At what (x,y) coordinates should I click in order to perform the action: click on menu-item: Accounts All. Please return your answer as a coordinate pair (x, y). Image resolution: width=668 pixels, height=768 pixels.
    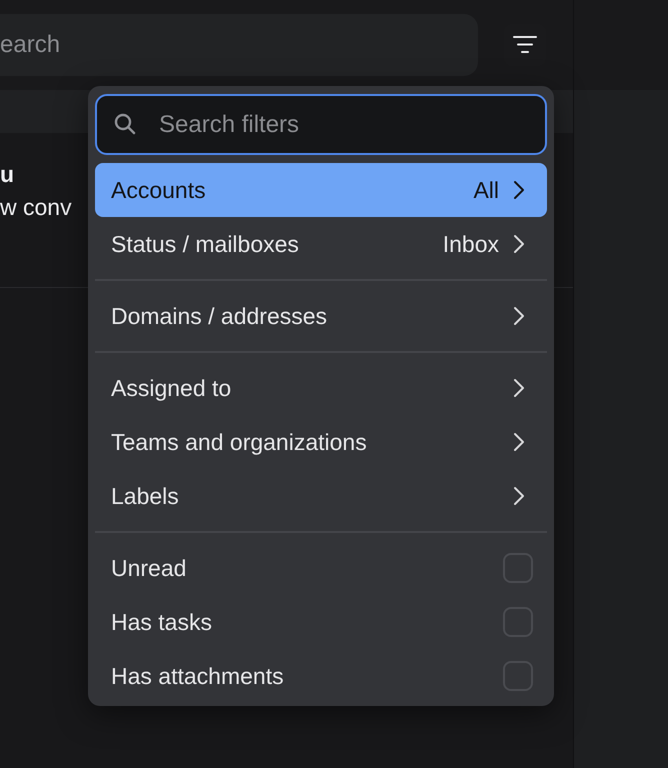
    Looking at the image, I should click on (321, 190).